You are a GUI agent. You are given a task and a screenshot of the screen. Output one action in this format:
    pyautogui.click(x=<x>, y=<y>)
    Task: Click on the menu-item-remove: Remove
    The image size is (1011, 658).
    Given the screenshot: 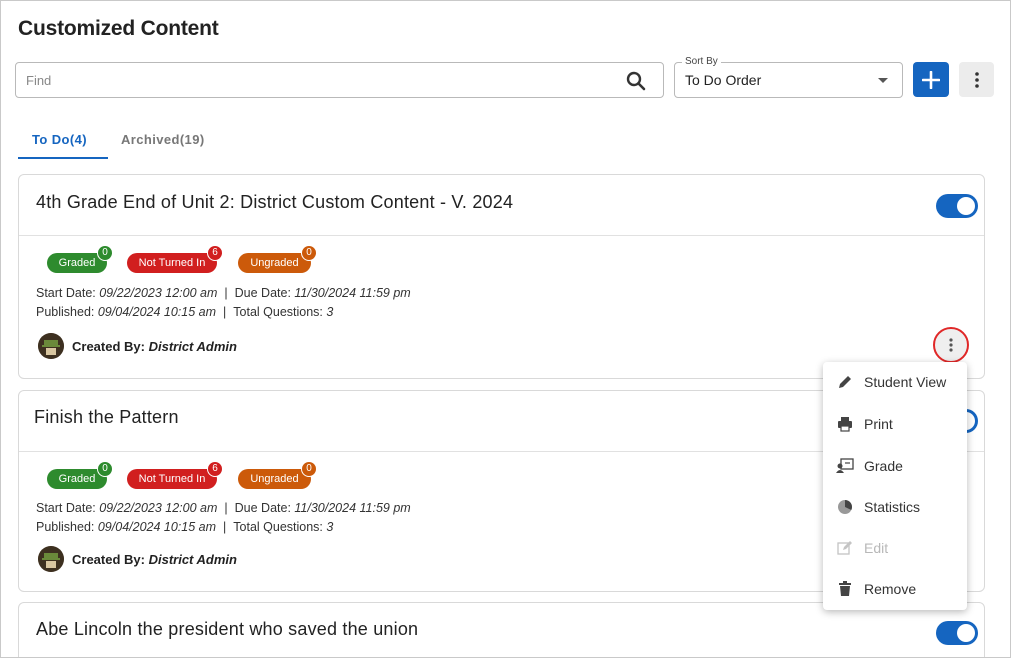 What is the action you would take?
    pyautogui.click(x=895, y=589)
    